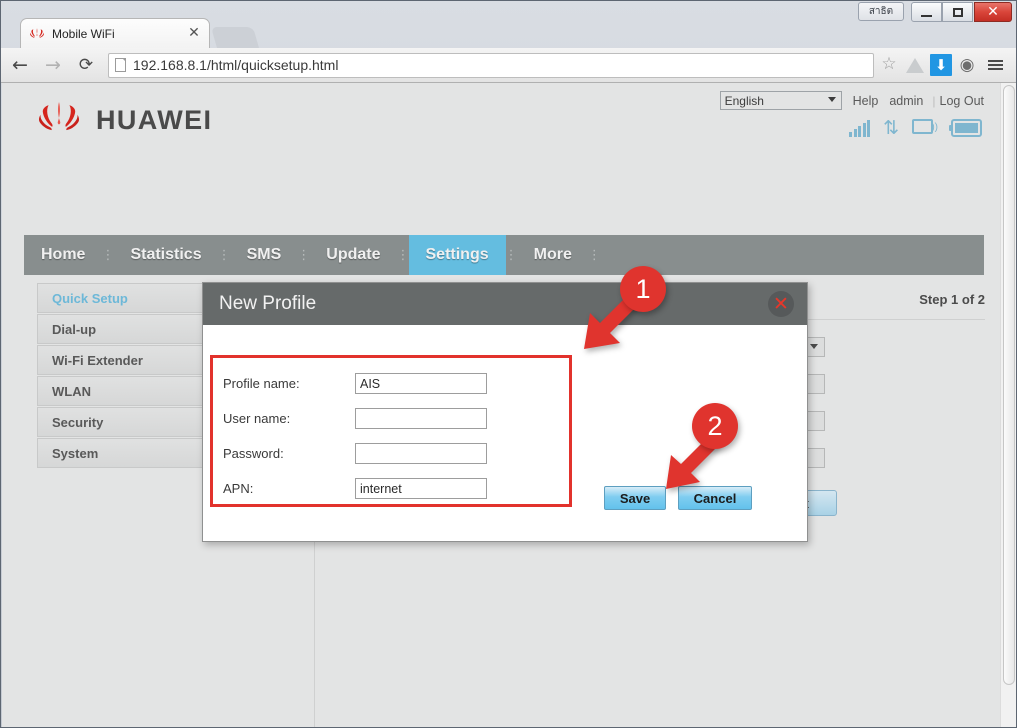  What do you see at coordinates (37, 34) in the screenshot?
I see `huawei-favicon-icon` at bounding box center [37, 34].